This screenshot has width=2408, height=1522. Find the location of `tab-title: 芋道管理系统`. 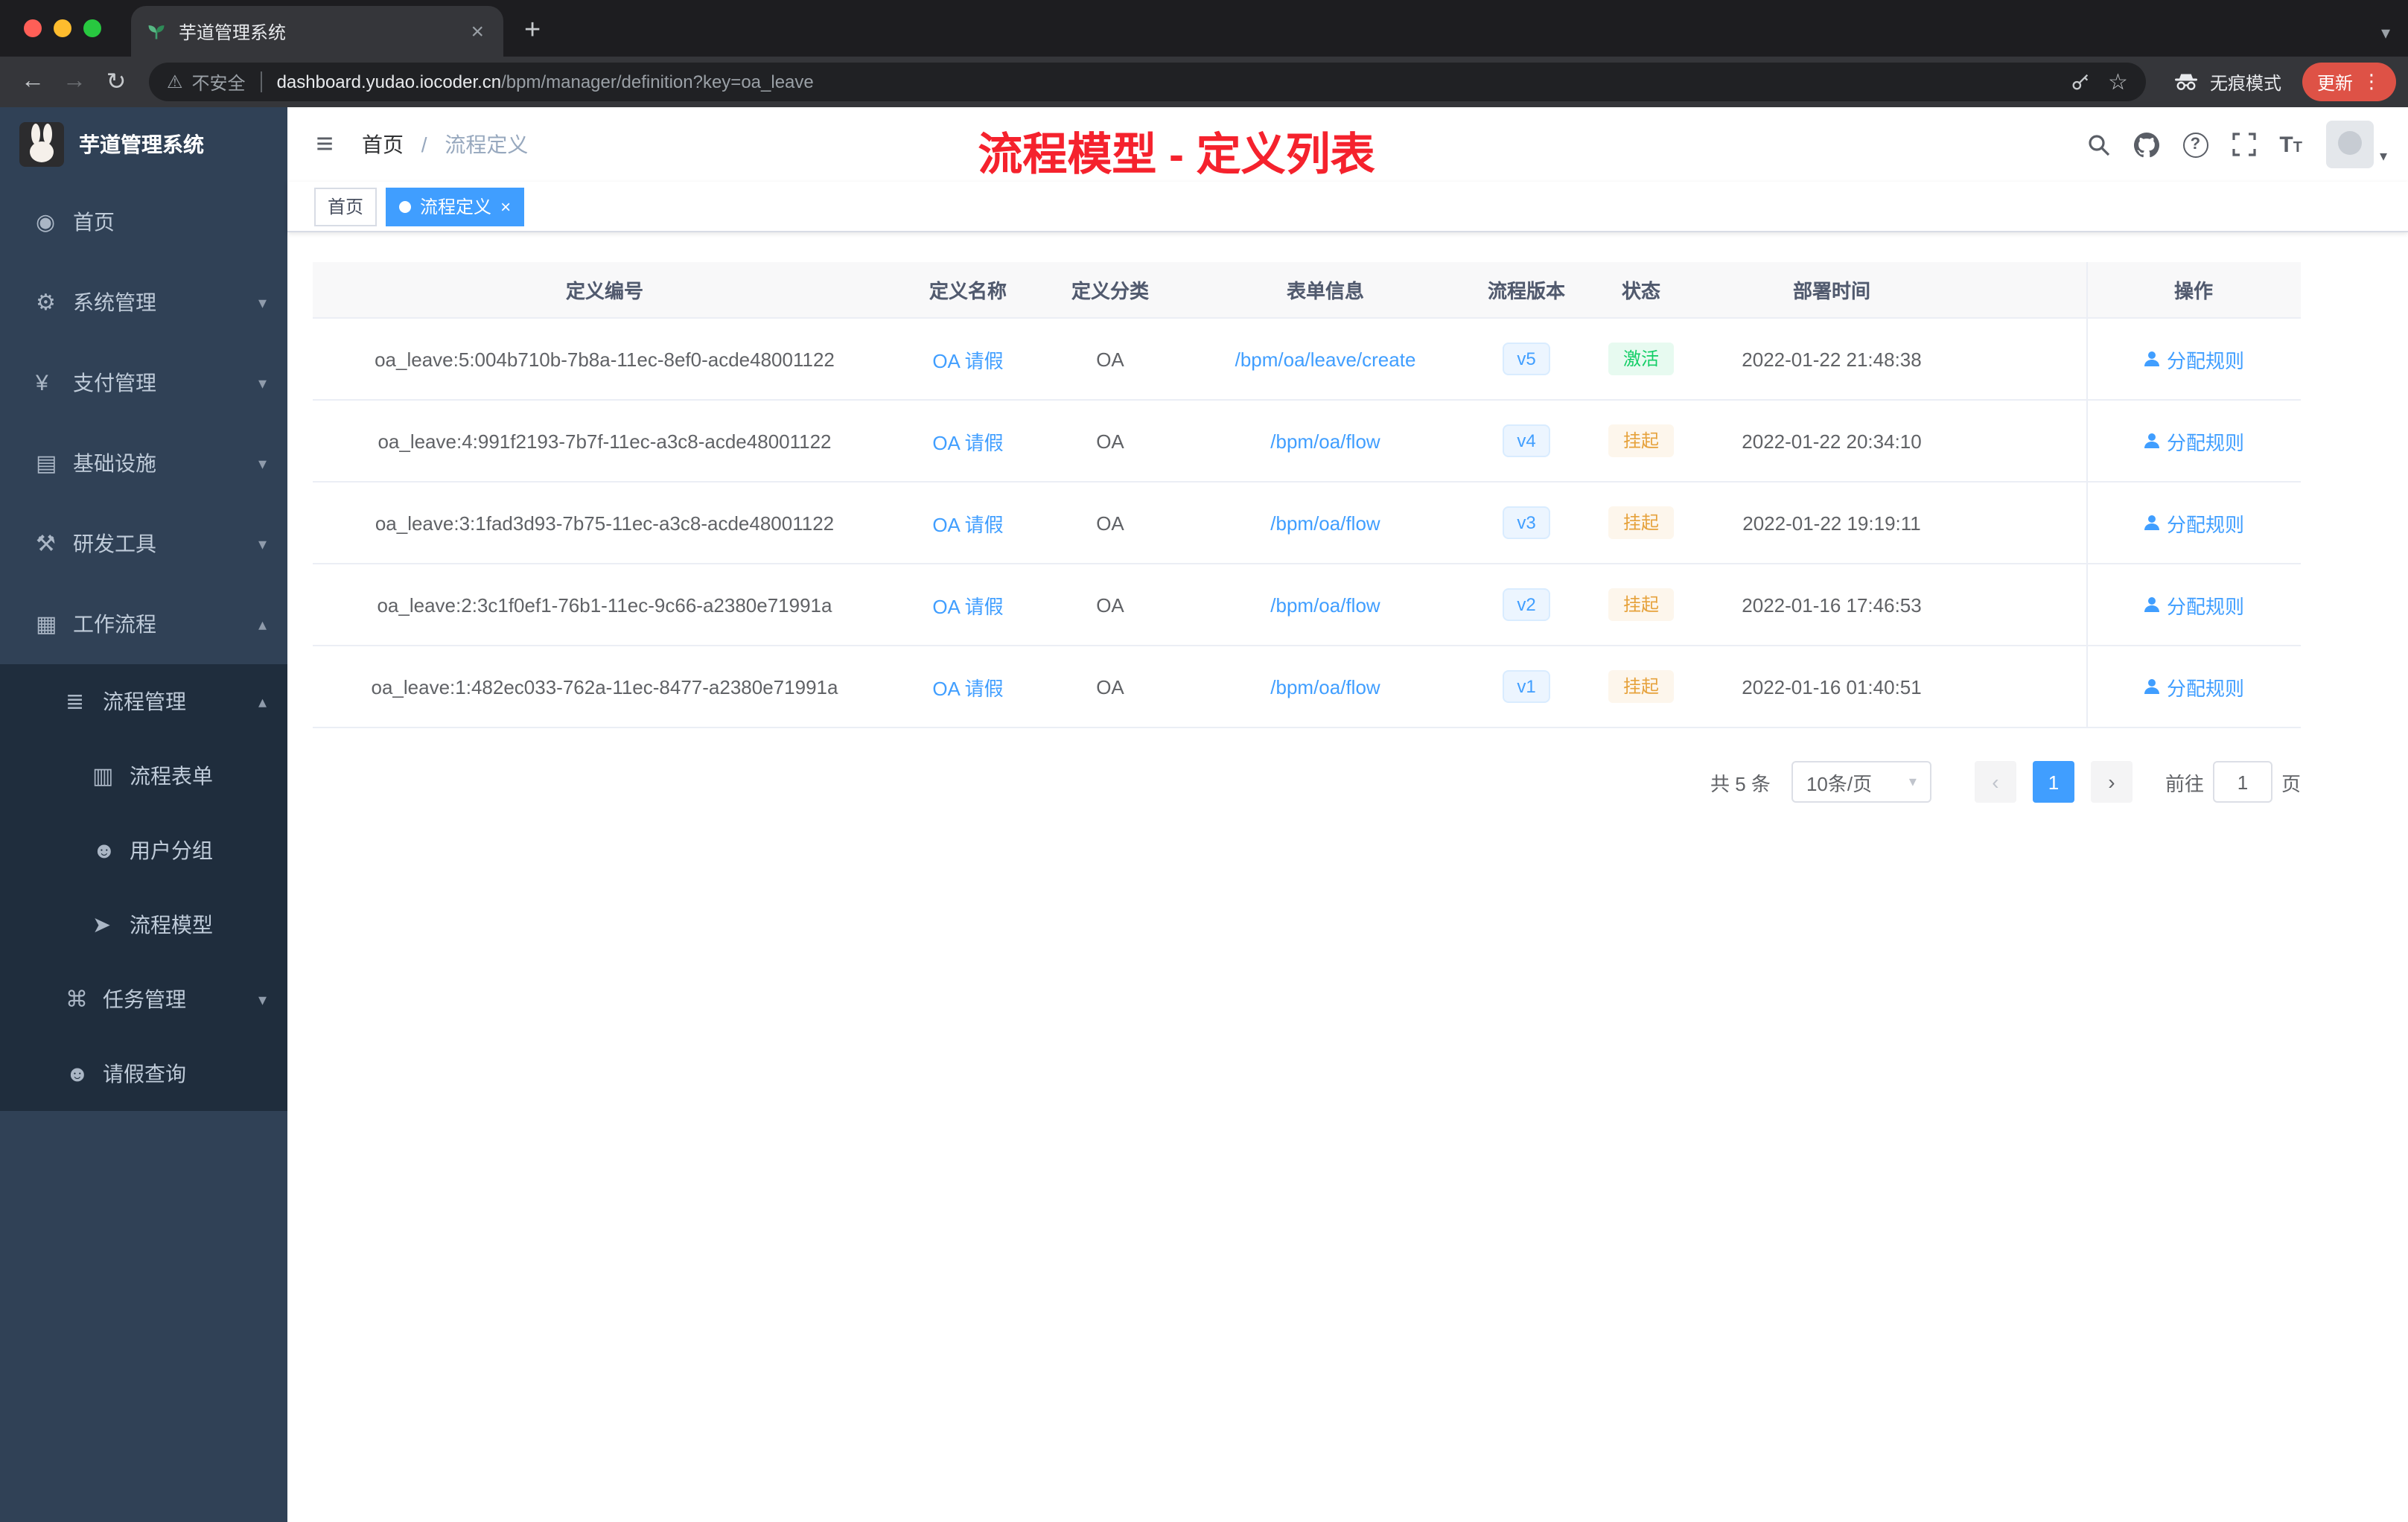

tab-title: 芋道管理系统 is located at coordinates (233, 32).